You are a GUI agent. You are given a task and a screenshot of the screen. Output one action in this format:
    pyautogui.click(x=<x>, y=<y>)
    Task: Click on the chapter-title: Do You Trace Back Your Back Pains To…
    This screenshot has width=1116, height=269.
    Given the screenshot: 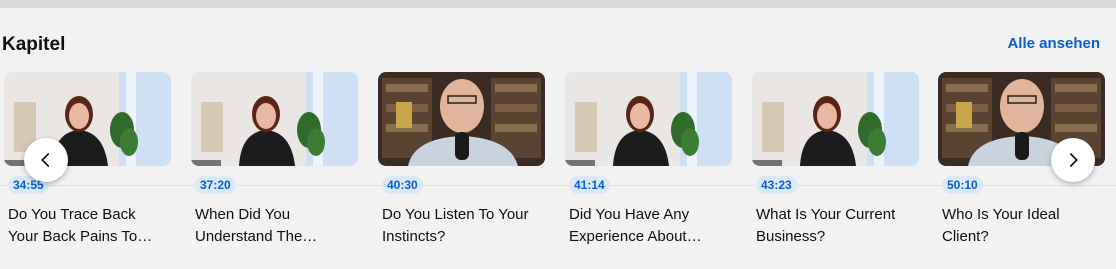 What is the action you would take?
    pyautogui.click(x=87, y=226)
    